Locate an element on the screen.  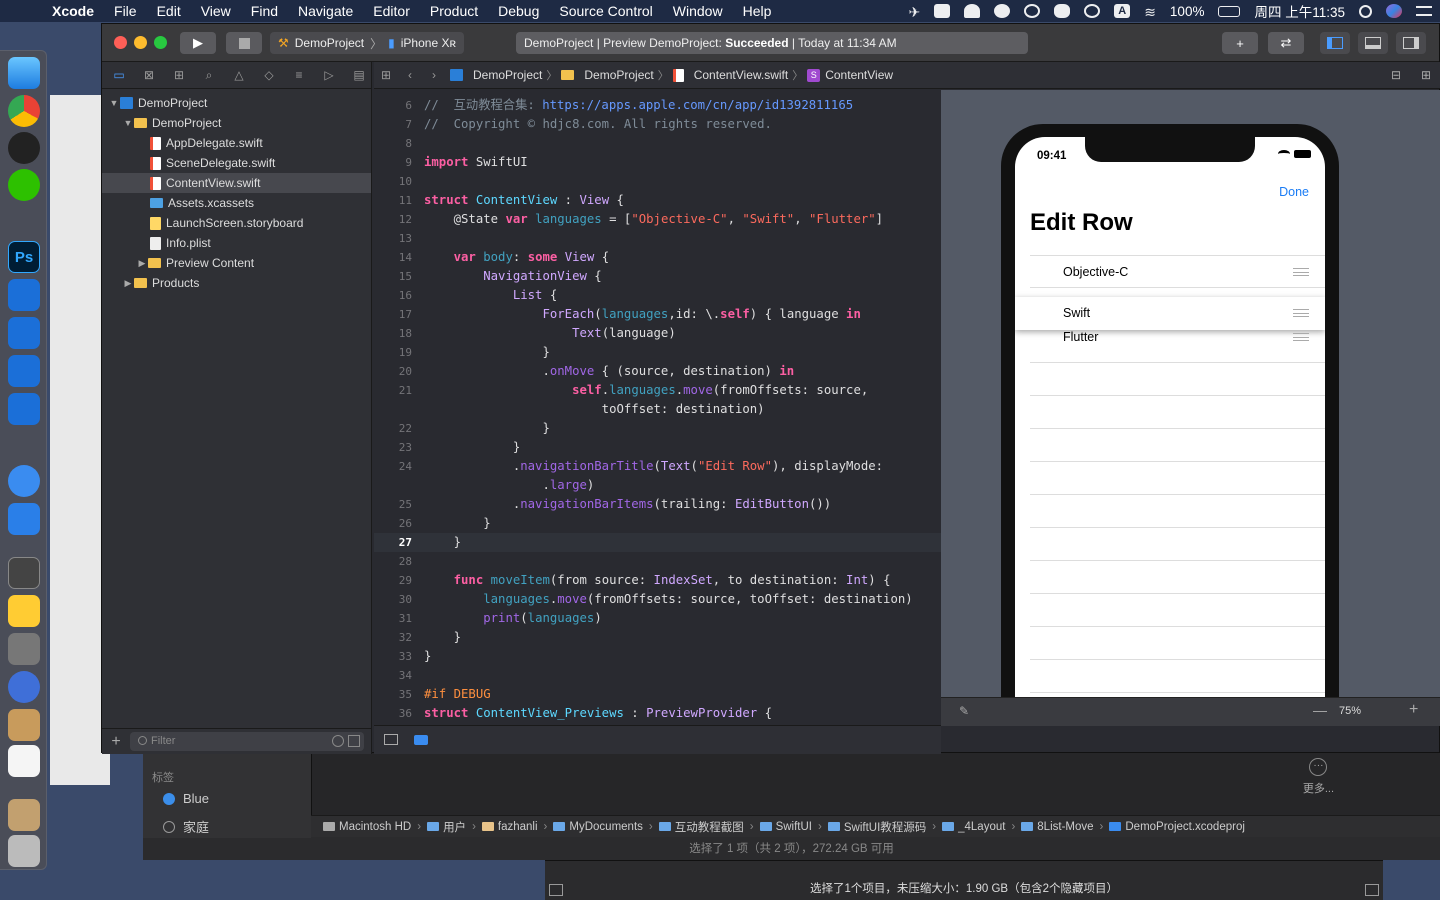
code-line: 13 is located at coordinates (657, 238).